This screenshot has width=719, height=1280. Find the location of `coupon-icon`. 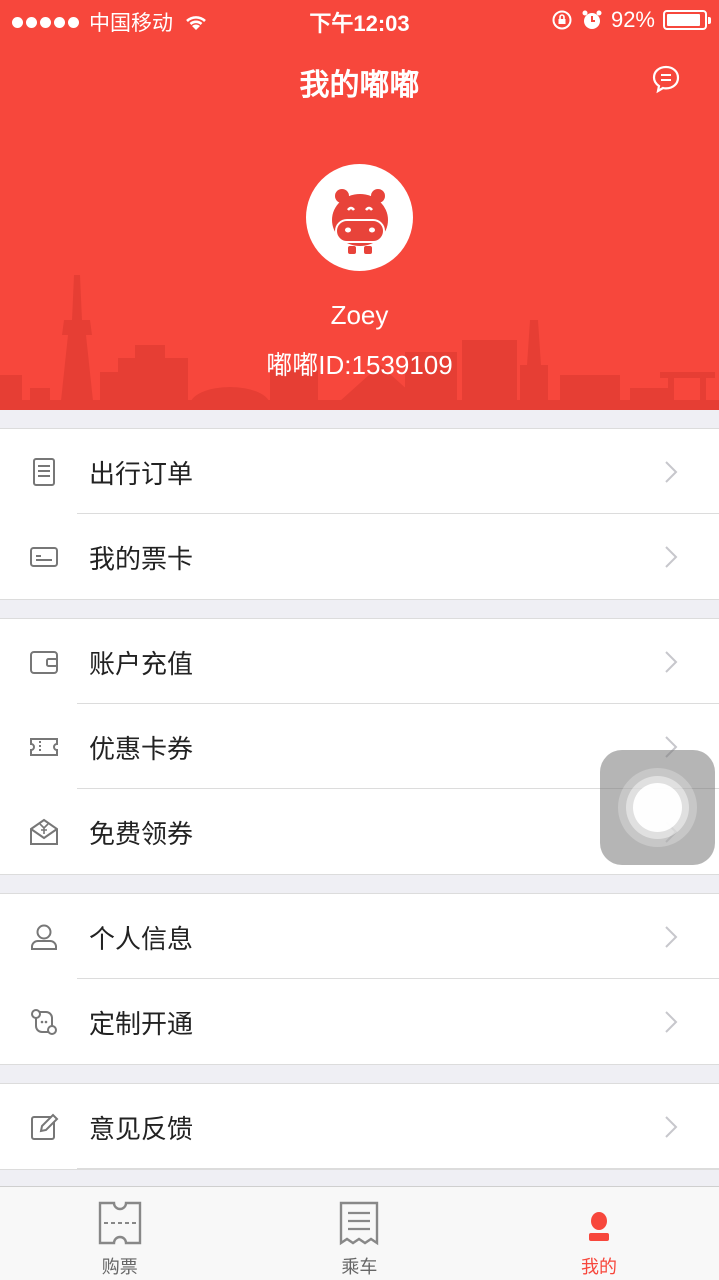

coupon-icon is located at coordinates (44, 747).